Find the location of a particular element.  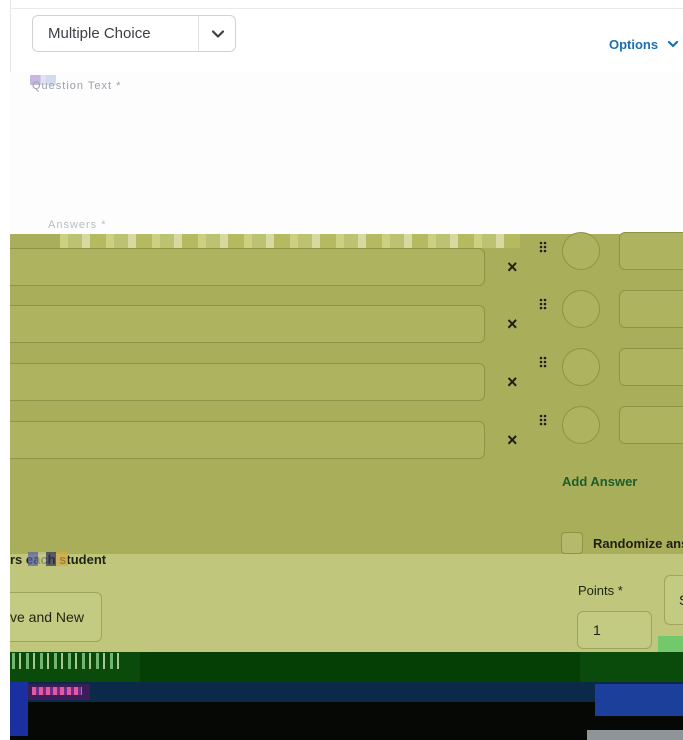

select-divider is located at coordinates (198, 33).